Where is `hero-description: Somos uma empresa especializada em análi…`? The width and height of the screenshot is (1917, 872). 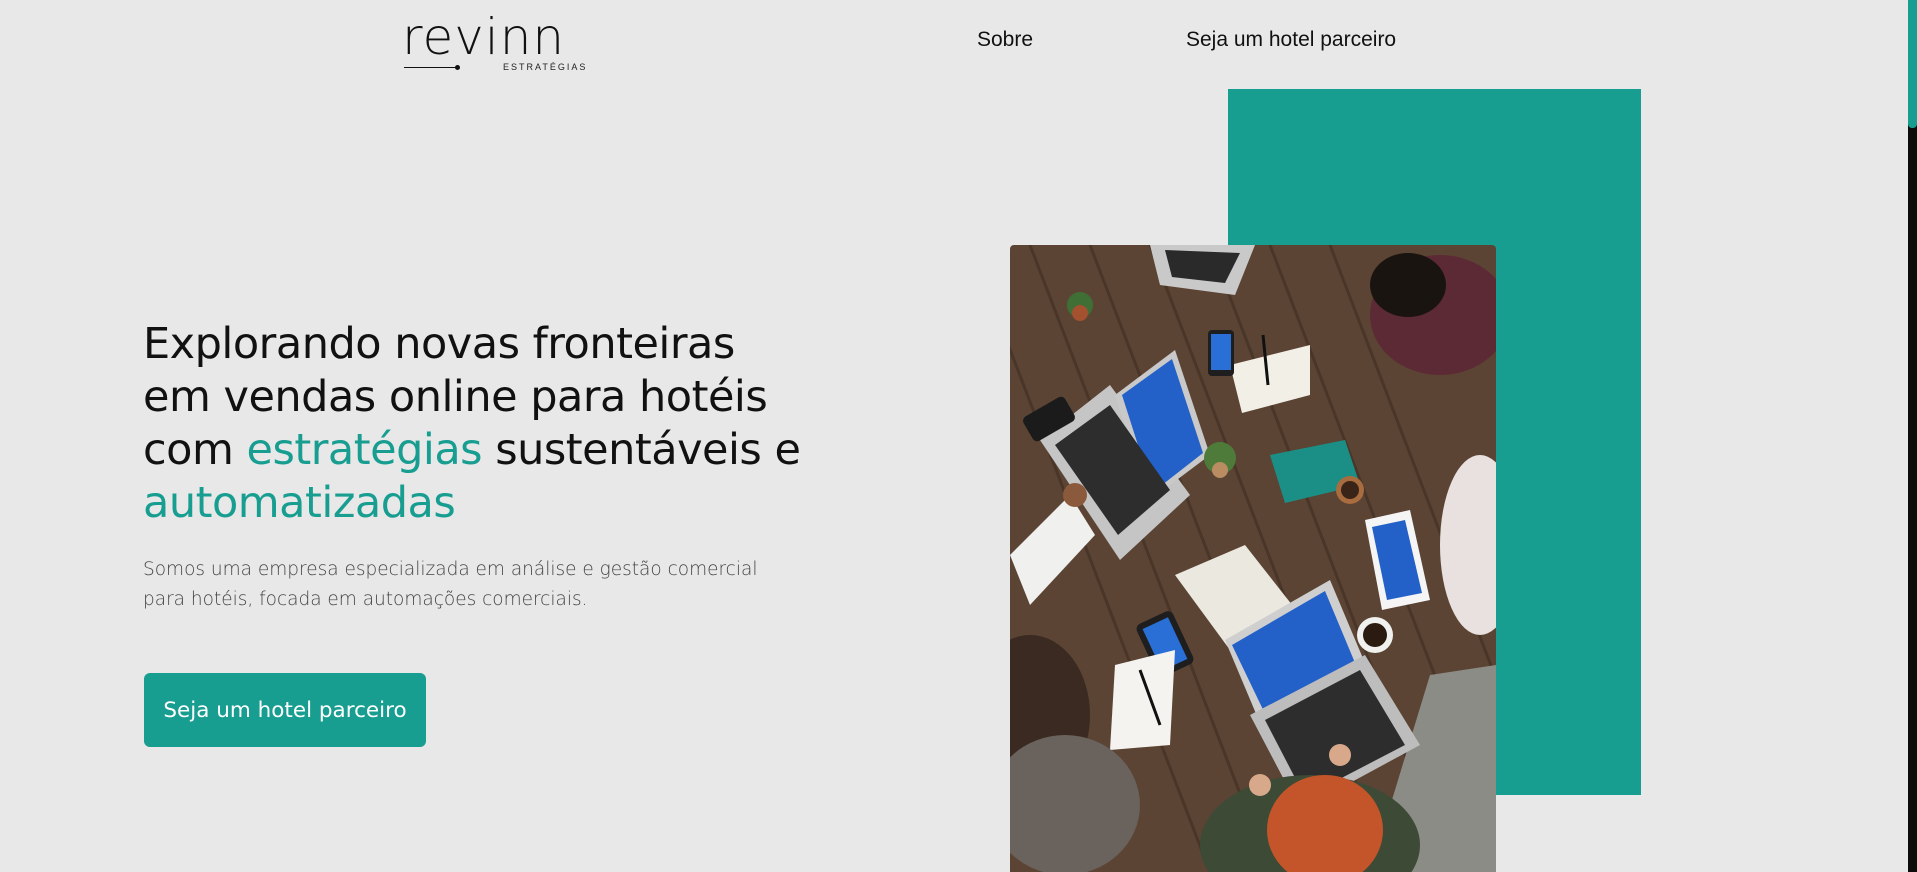
hero-description: Somos uma empresa especializada em análi… is located at coordinates (450, 584).